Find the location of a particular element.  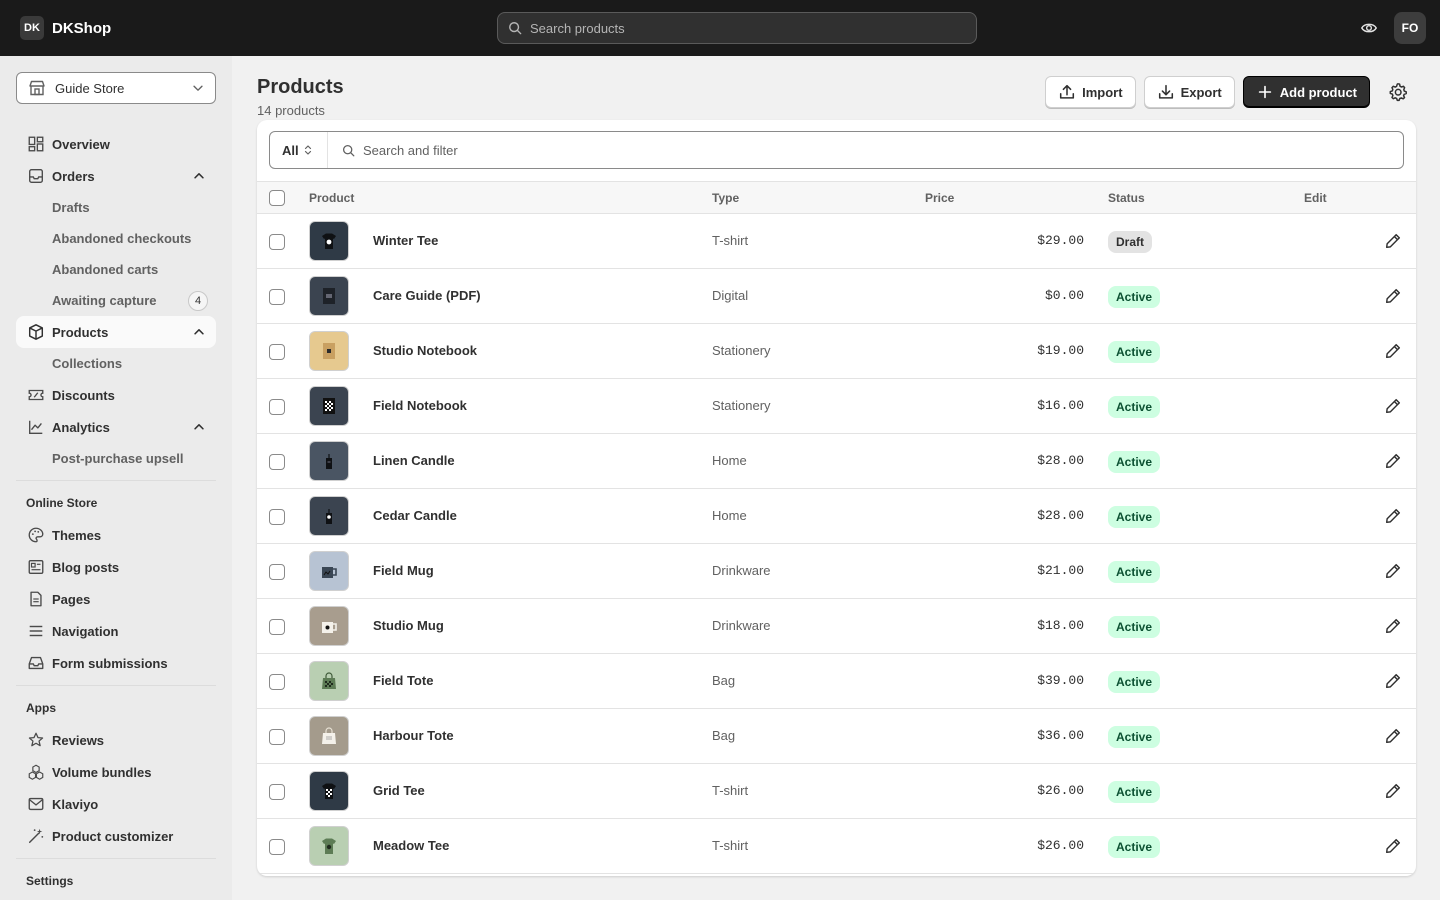

sidebar-item-abandoned-checkouts: Abandoned checkouts is located at coordinates (116, 238).